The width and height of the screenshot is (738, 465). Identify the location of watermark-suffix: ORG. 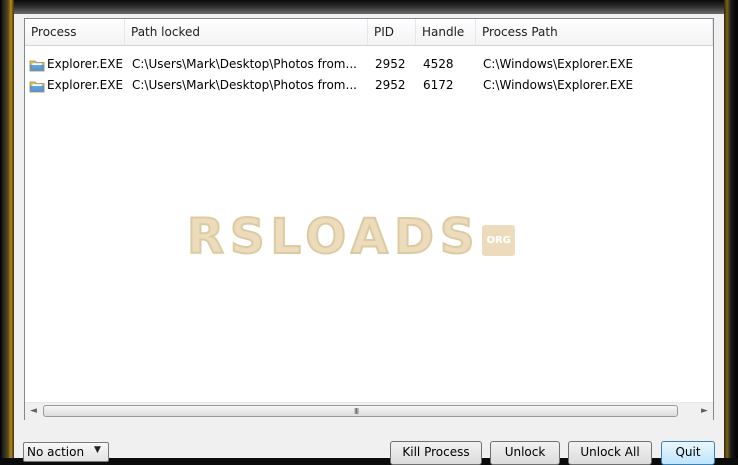
(498, 240).